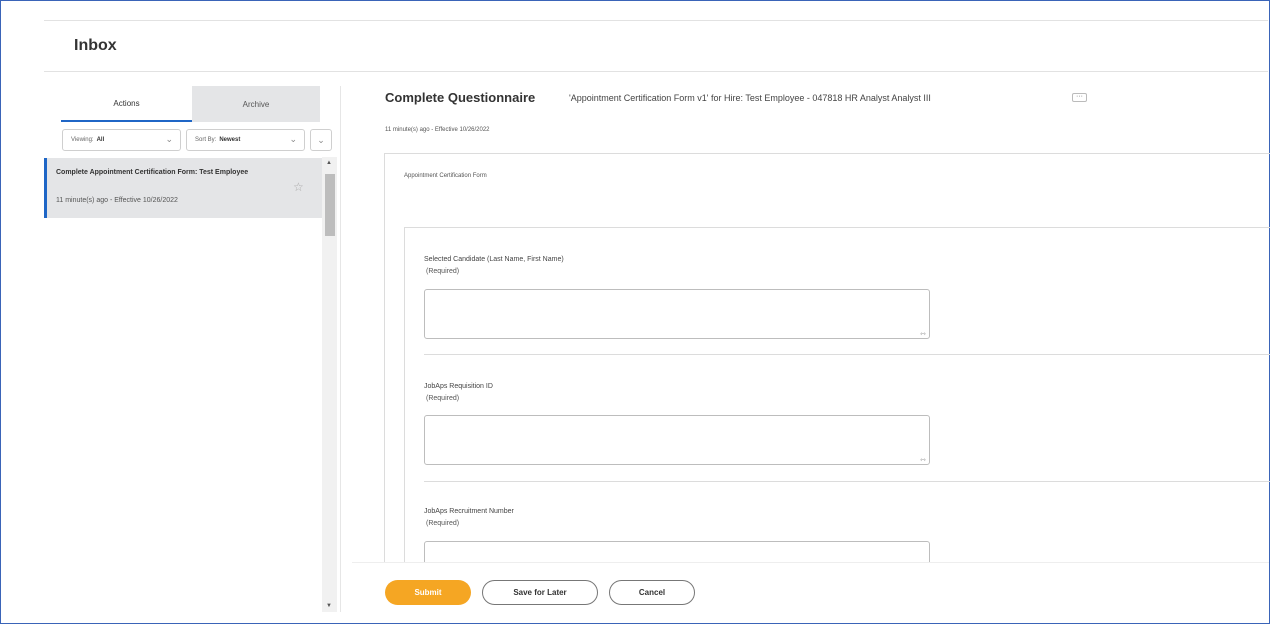 The width and height of the screenshot is (1270, 624). What do you see at coordinates (100, 140) in the screenshot?
I see `viewing-value: All` at bounding box center [100, 140].